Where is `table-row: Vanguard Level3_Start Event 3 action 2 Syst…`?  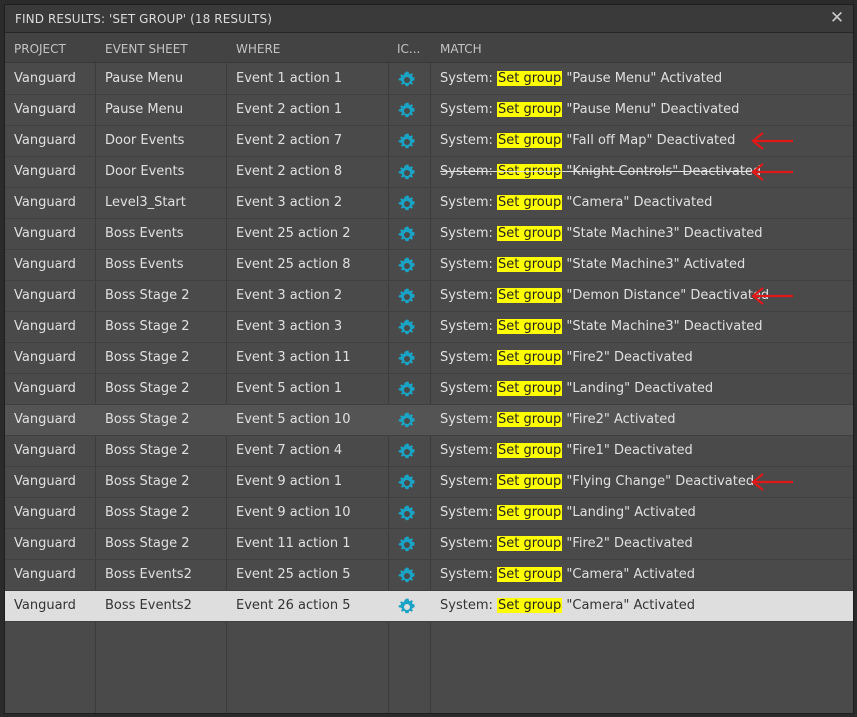 table-row: Vanguard Level3_Start Event 3 action 2 Syst… is located at coordinates (429, 203).